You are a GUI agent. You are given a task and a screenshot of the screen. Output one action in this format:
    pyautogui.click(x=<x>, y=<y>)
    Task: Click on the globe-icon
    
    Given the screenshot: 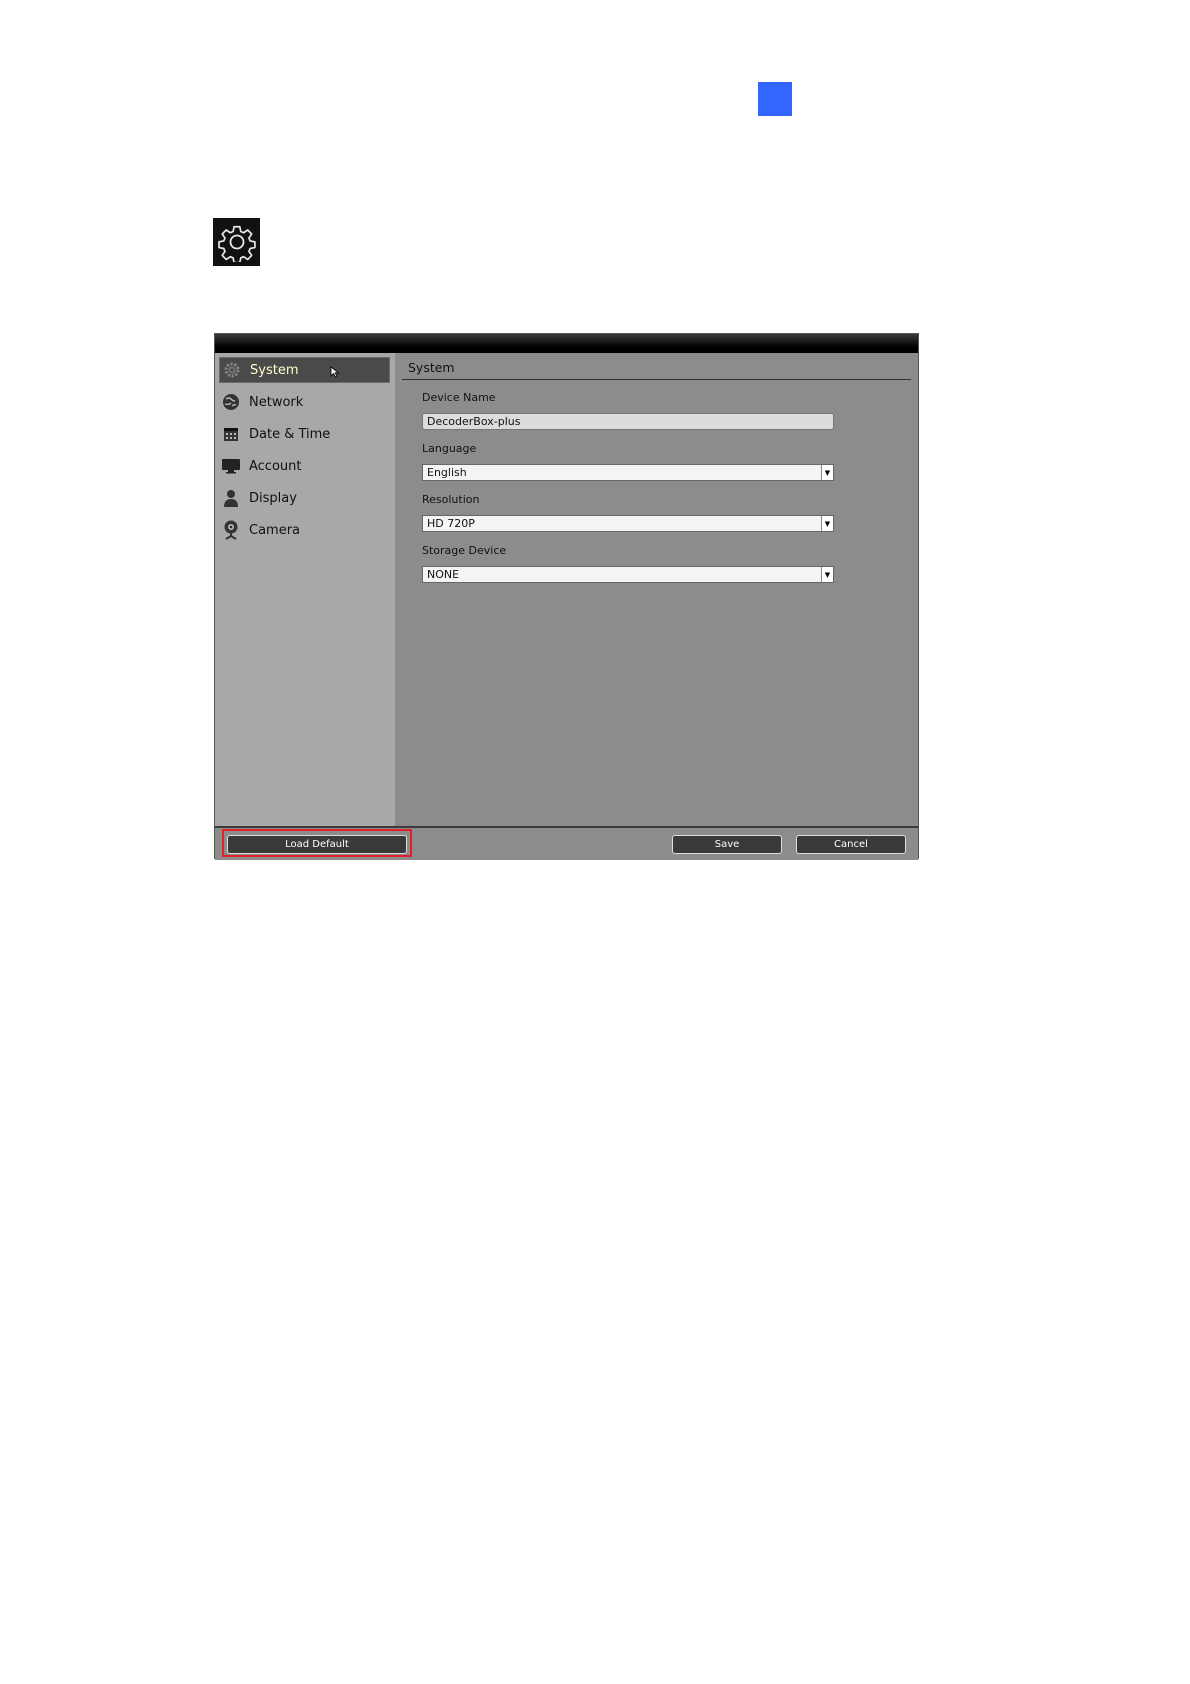 What is the action you would take?
    pyautogui.click(x=231, y=402)
    